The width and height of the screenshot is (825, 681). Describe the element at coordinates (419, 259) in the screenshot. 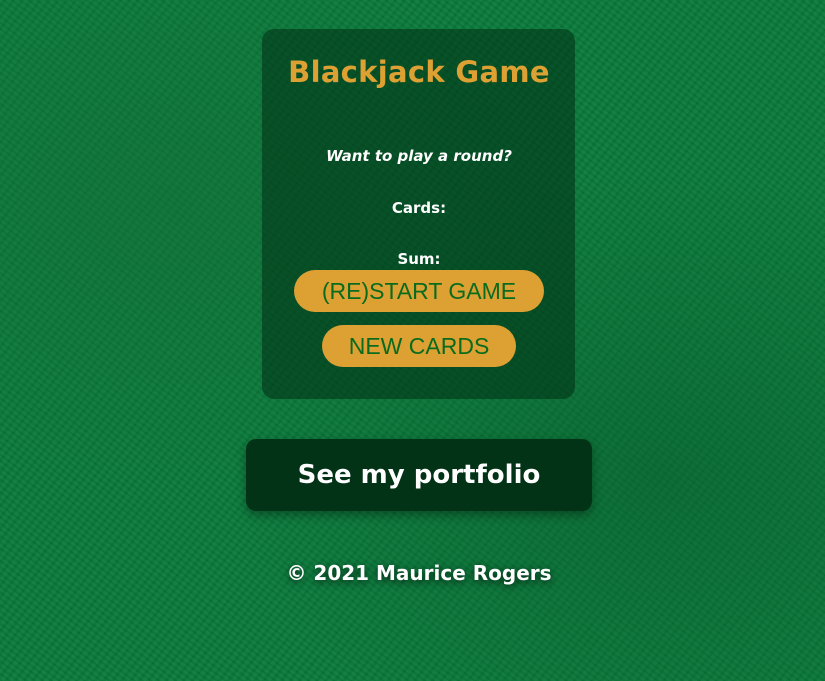

I see `sum-label: Sum:` at that location.